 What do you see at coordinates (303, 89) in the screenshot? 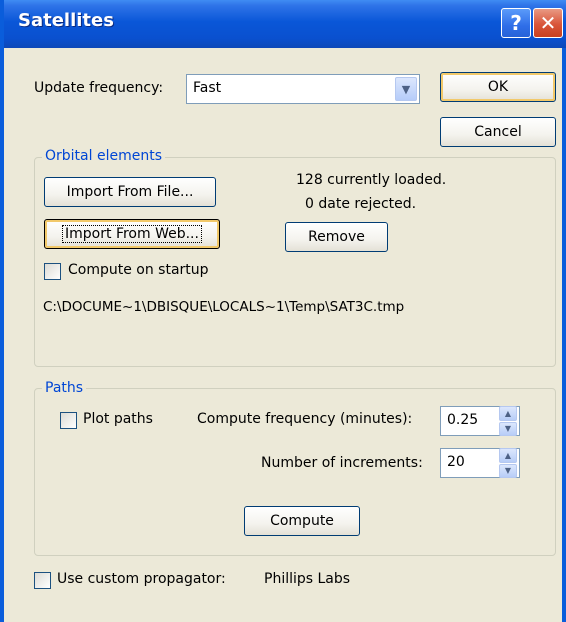
I see `update-frequency-select: Fast ▼` at bounding box center [303, 89].